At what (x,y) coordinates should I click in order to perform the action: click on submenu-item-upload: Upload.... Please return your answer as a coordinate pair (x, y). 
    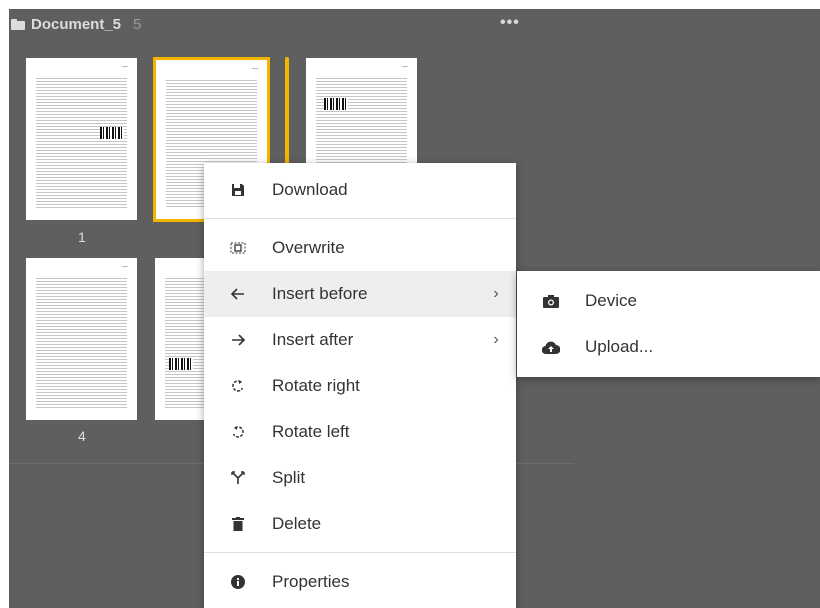
    Looking at the image, I should click on (668, 347).